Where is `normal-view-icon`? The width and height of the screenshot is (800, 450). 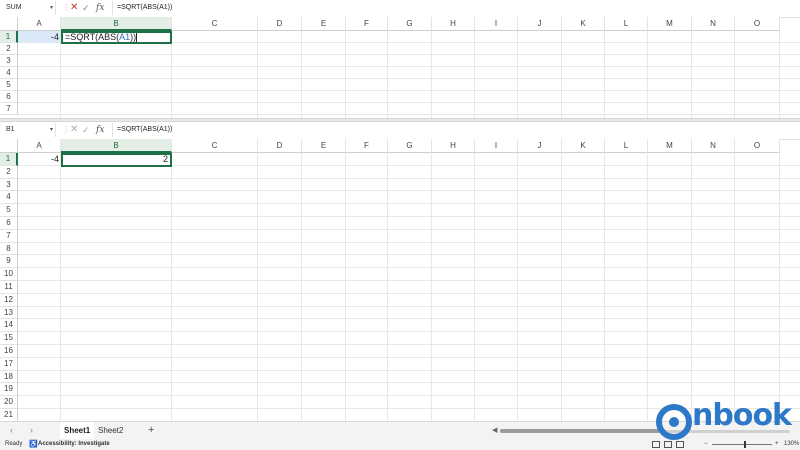 normal-view-icon is located at coordinates (656, 444).